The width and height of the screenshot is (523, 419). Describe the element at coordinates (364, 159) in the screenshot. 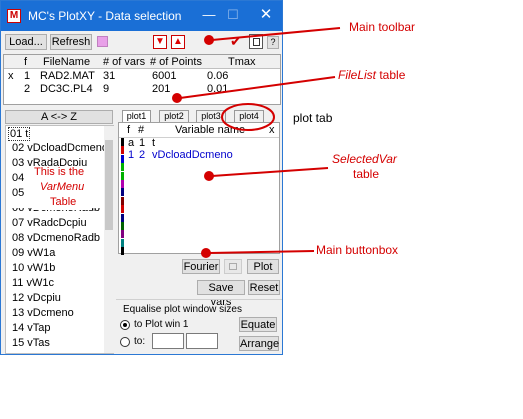

I see `annotation-selectedvar: SelectedVar` at that location.